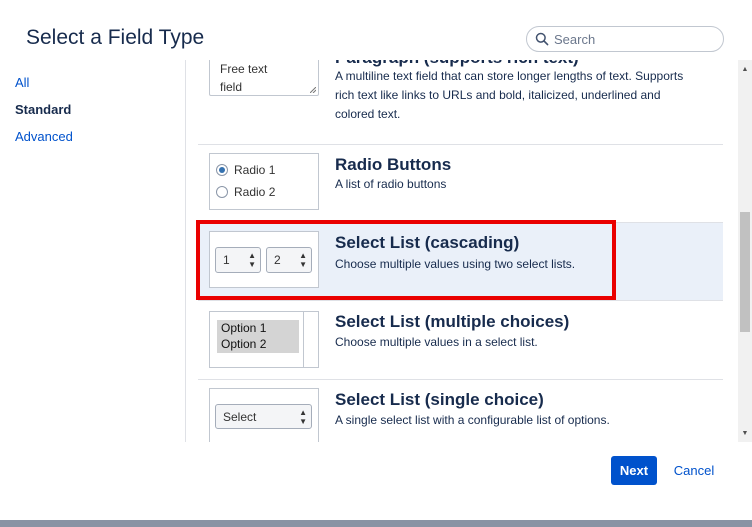 Image resolution: width=752 pixels, height=527 pixels. Describe the element at coordinates (244, 328) in the screenshot. I see `multi-option-1: Option 1` at that location.